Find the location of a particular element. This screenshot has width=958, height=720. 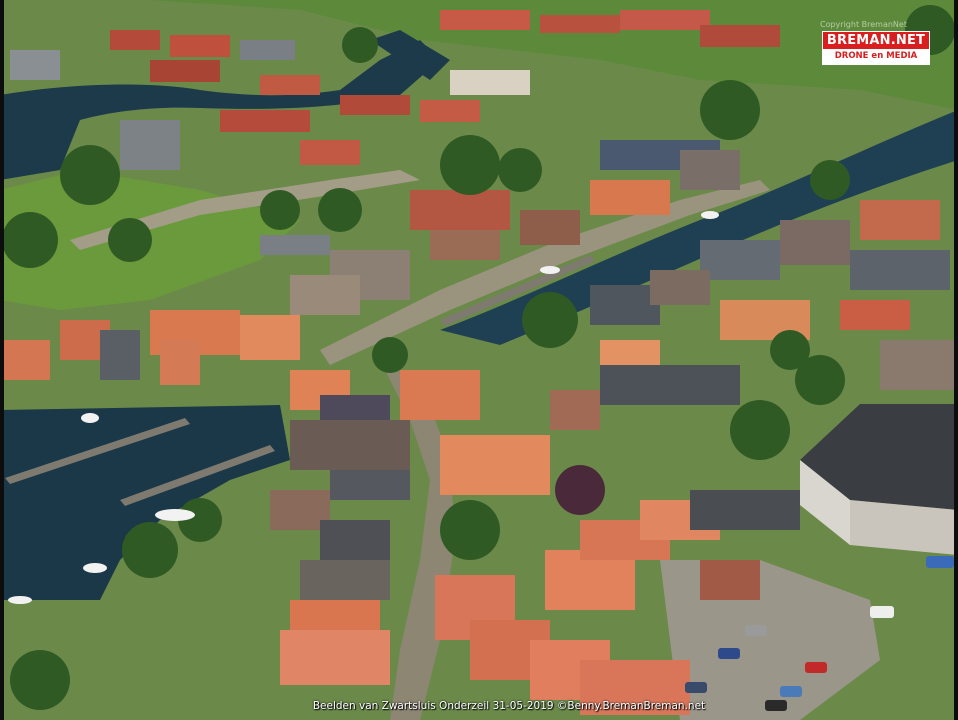

brand-logo: BREMAN.NET DRONE en MEDIA is located at coordinates (876, 48).